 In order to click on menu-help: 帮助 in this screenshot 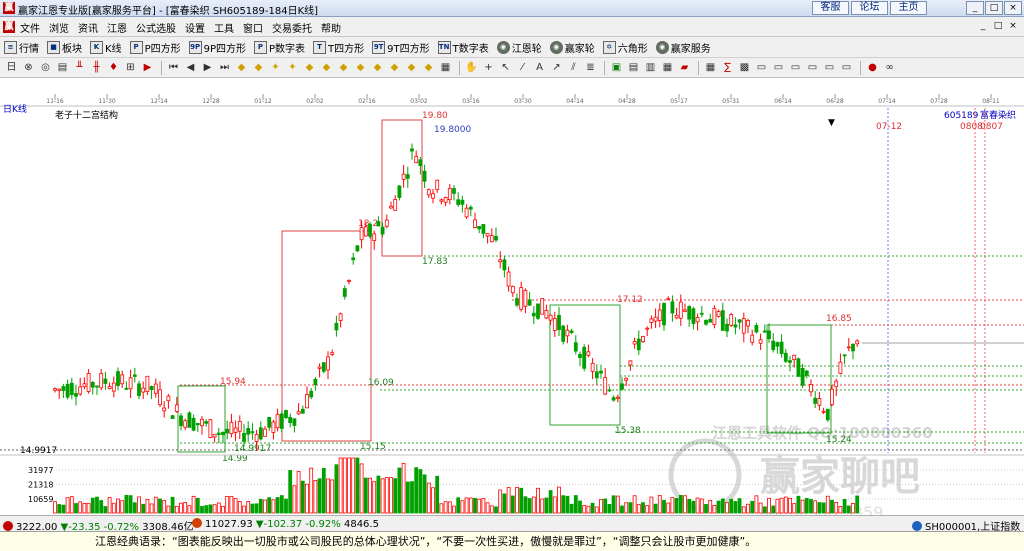, I will do `click(331, 27)`.